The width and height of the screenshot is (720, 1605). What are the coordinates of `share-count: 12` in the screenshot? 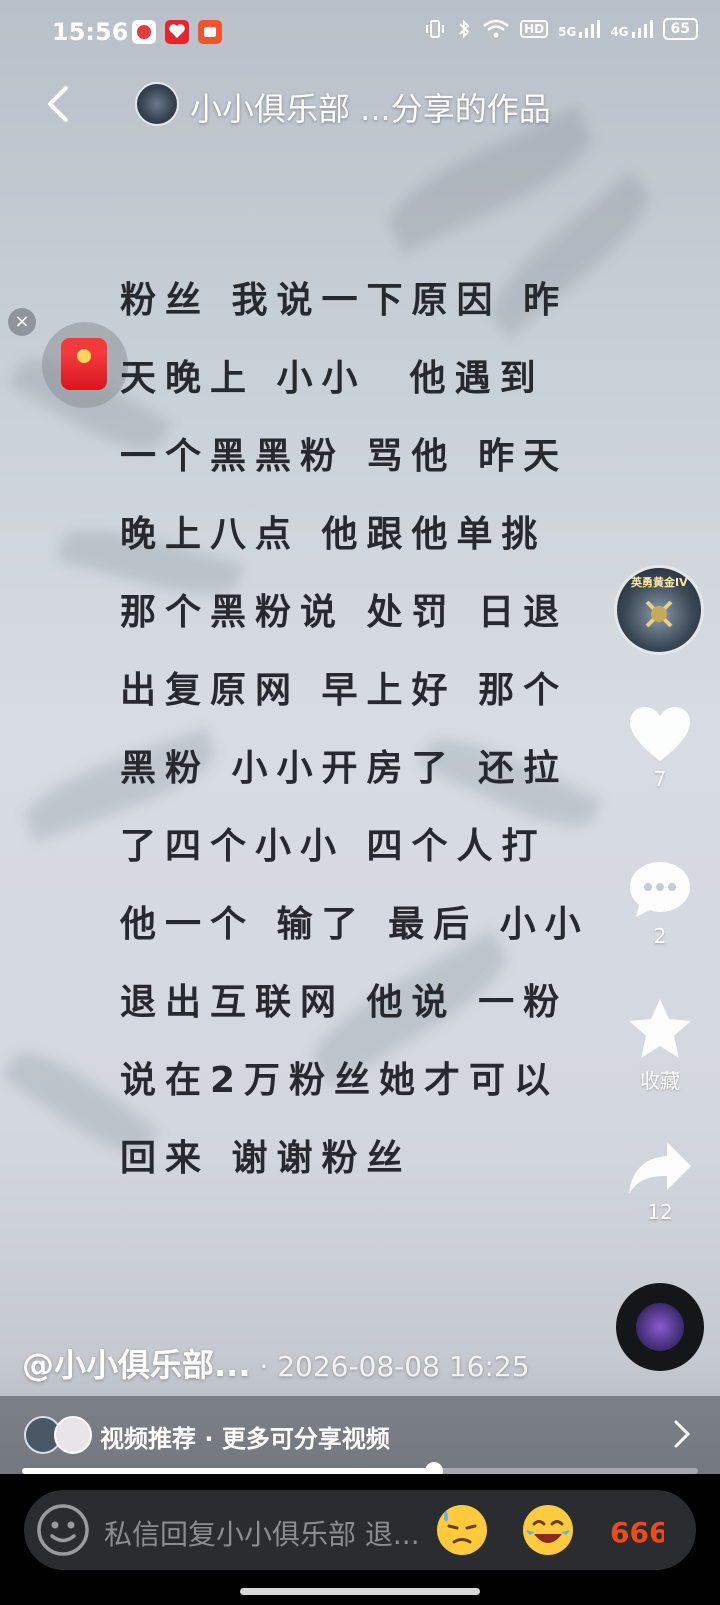 It's located at (660, 1212).